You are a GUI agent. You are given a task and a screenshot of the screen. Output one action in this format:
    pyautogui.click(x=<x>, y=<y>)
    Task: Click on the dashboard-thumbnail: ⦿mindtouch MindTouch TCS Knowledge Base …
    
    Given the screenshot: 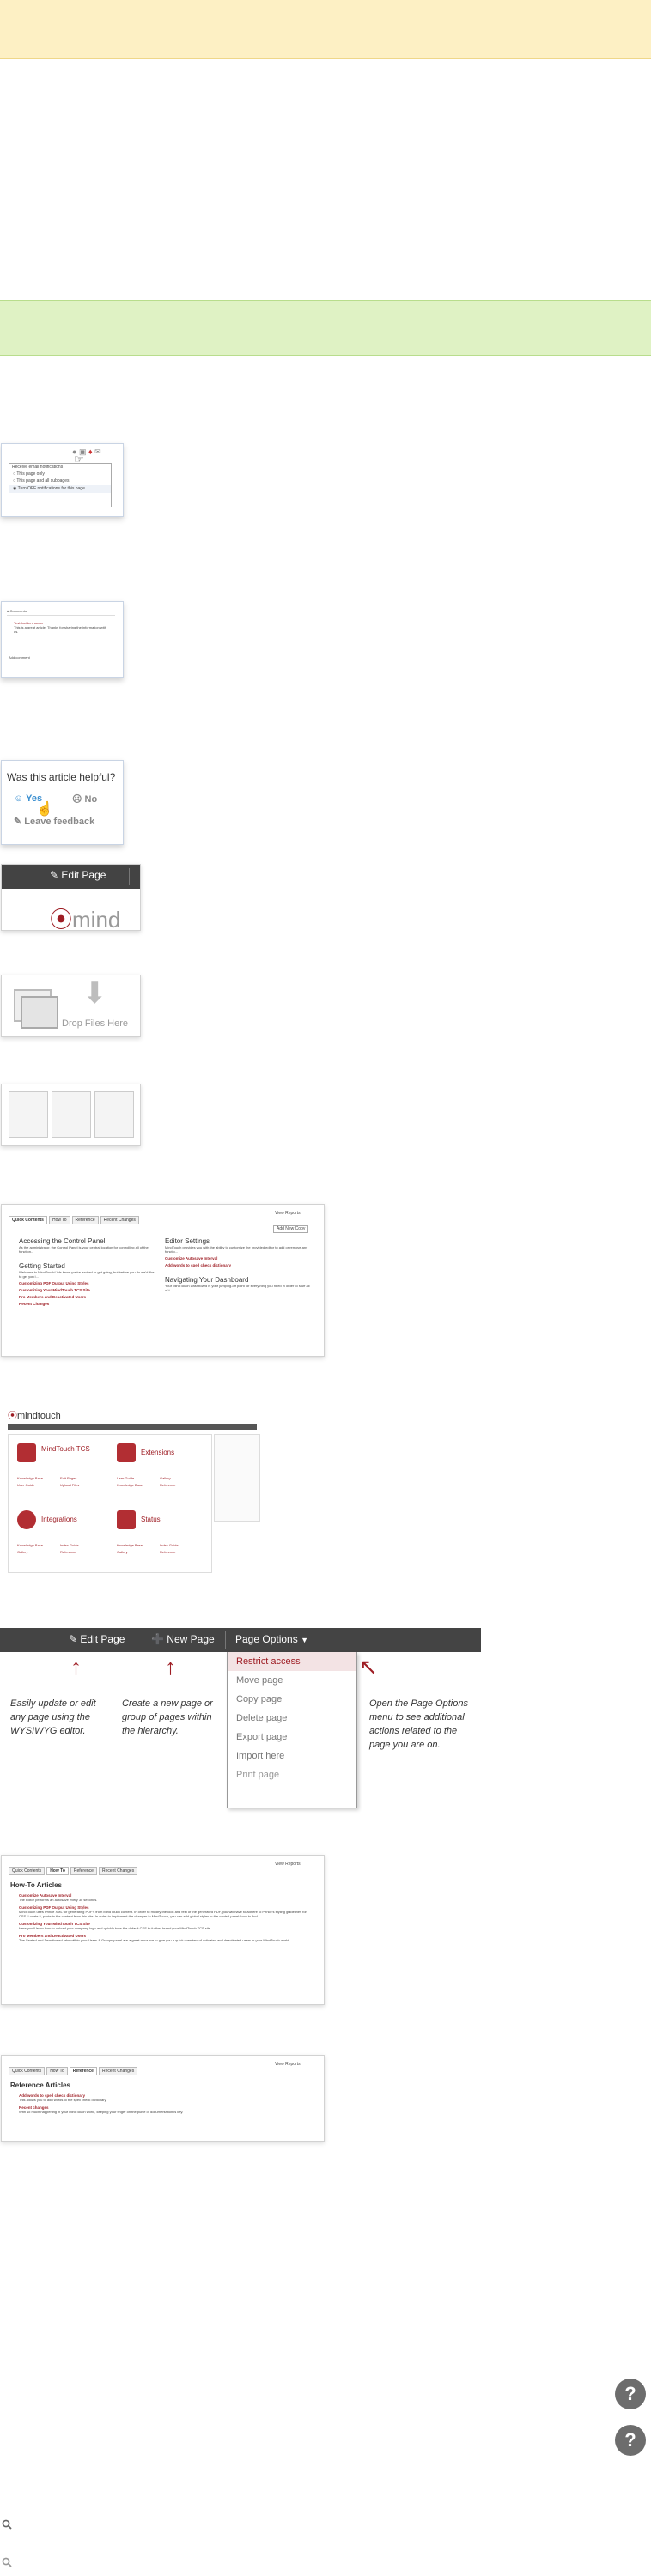 What is the action you would take?
    pyautogui.click(x=132, y=1493)
    